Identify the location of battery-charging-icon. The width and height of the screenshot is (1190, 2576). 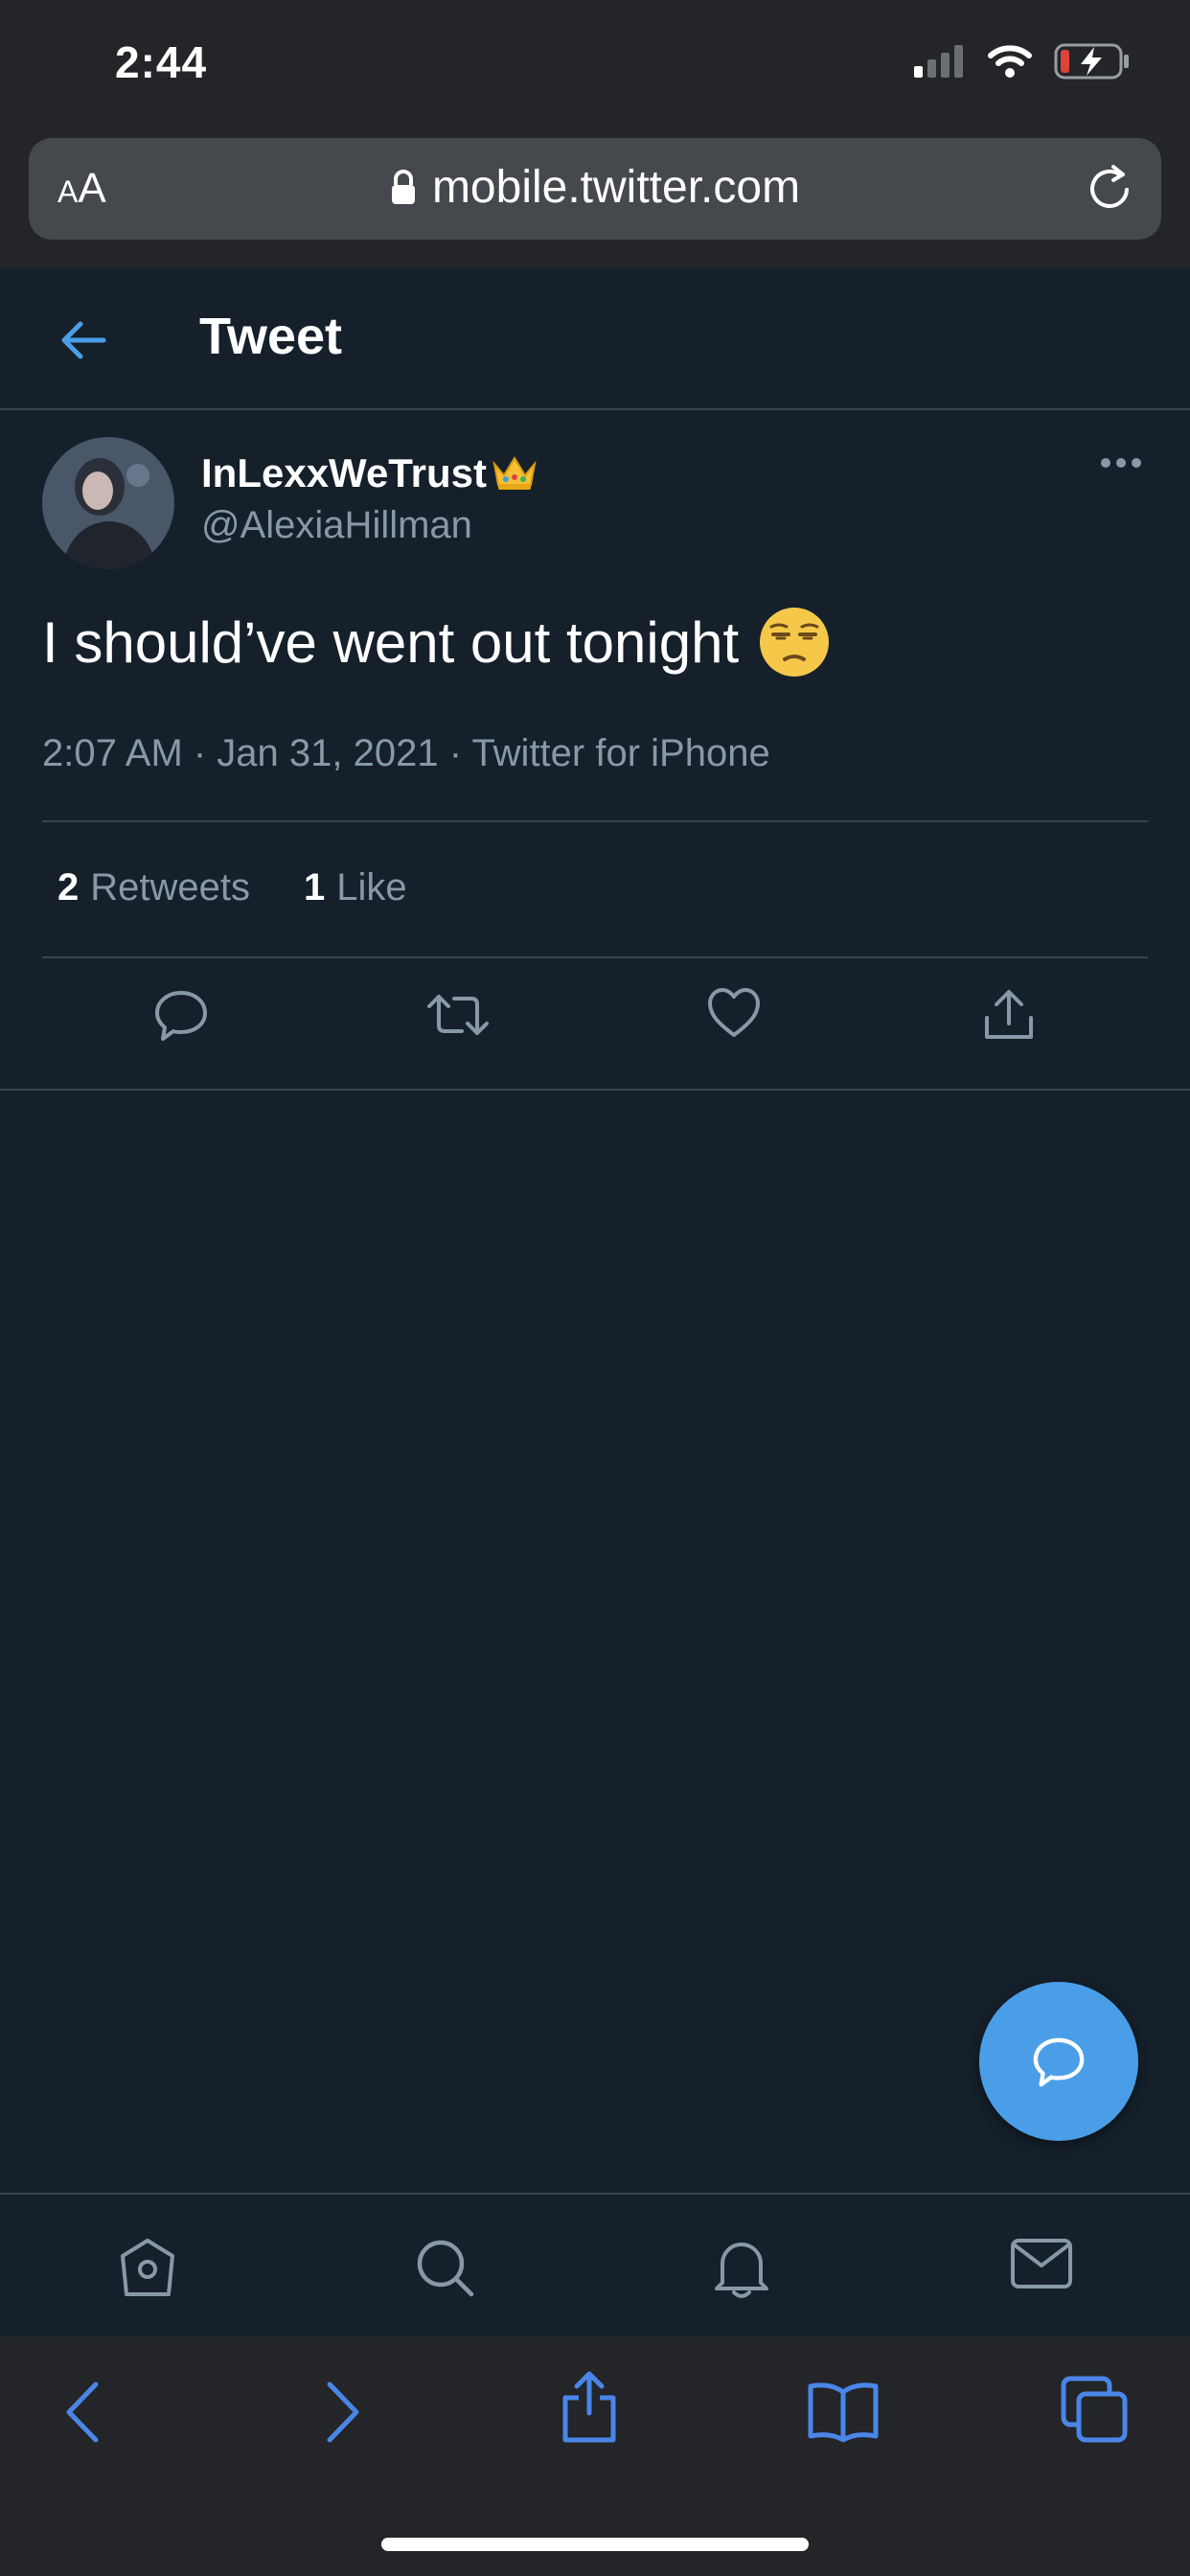
(1092, 62).